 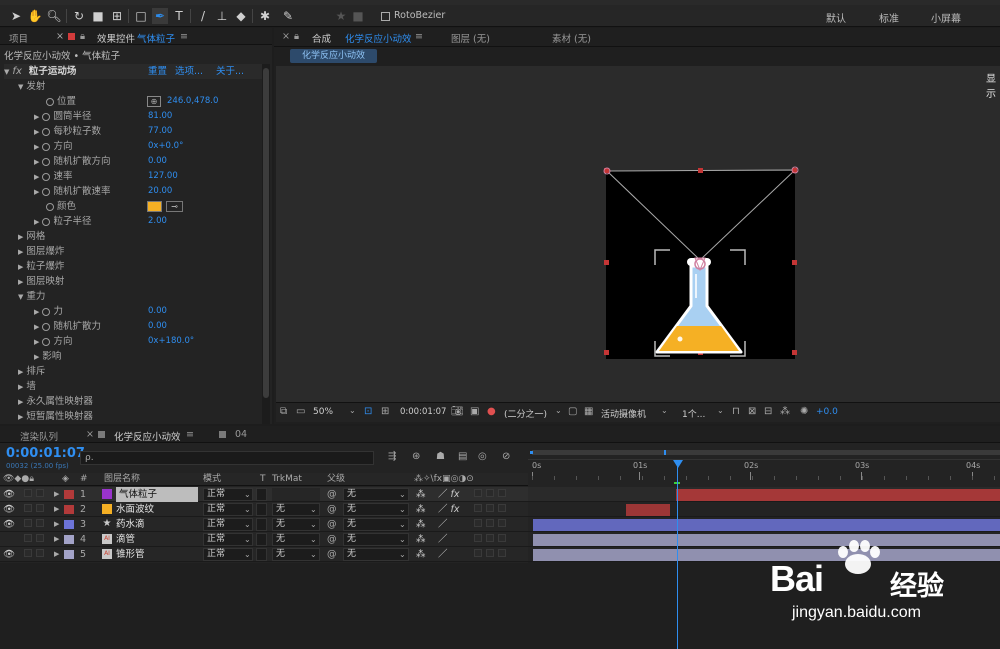 What do you see at coordinates (157, 221) in the screenshot?
I see `particle-radius-value: 2.00` at bounding box center [157, 221].